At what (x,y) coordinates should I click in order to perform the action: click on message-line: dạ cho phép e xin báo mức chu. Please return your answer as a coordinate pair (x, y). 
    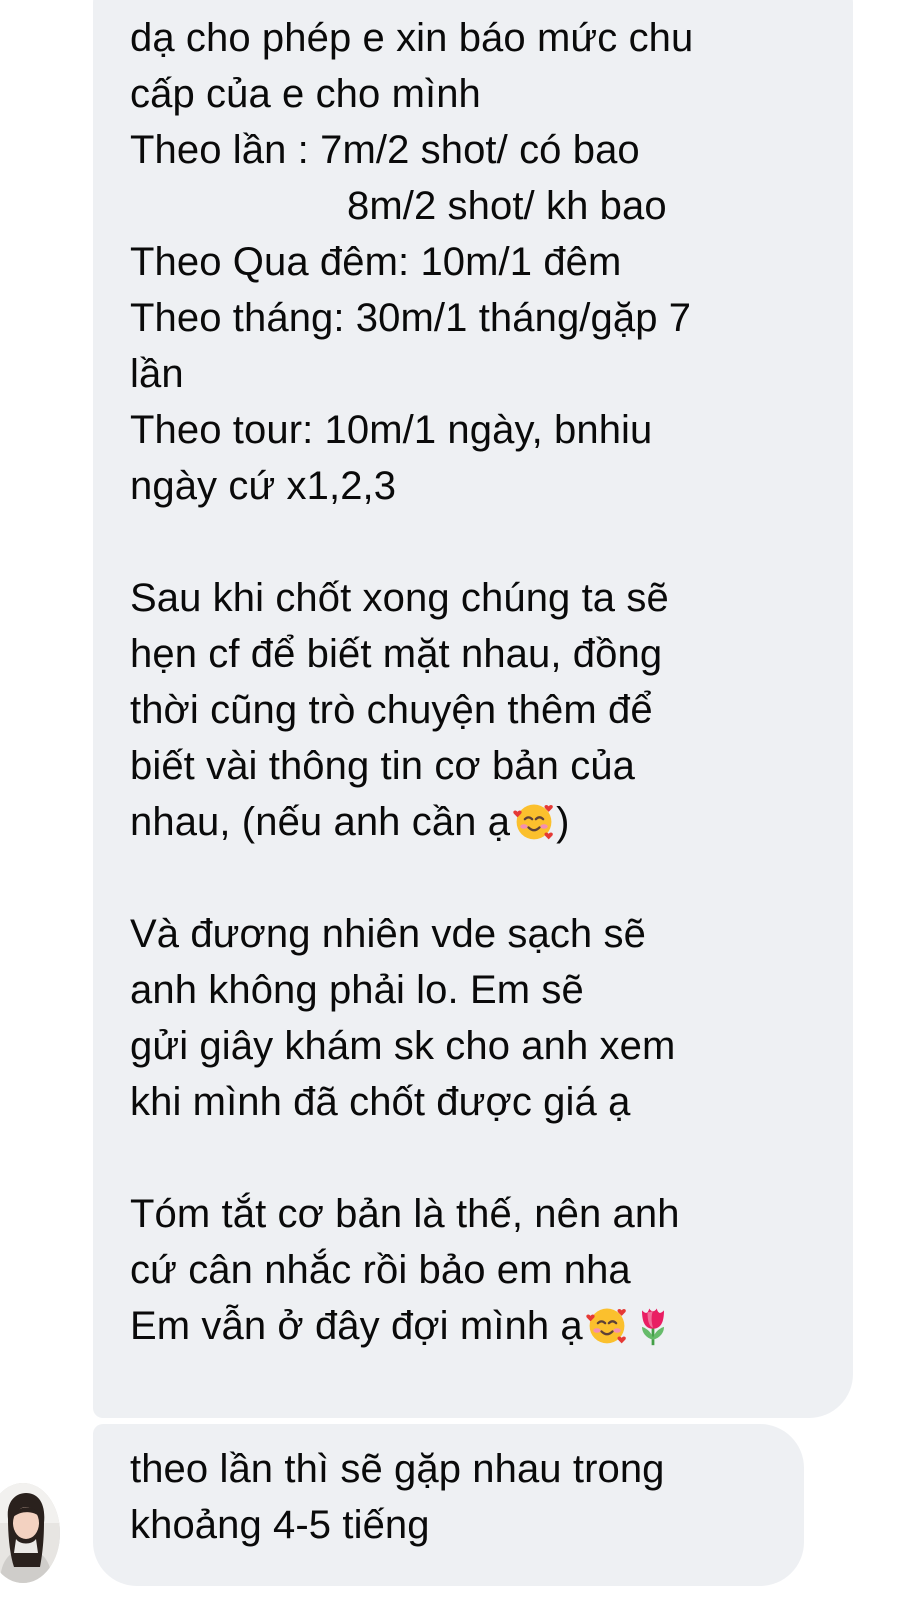
    Looking at the image, I should click on (412, 38).